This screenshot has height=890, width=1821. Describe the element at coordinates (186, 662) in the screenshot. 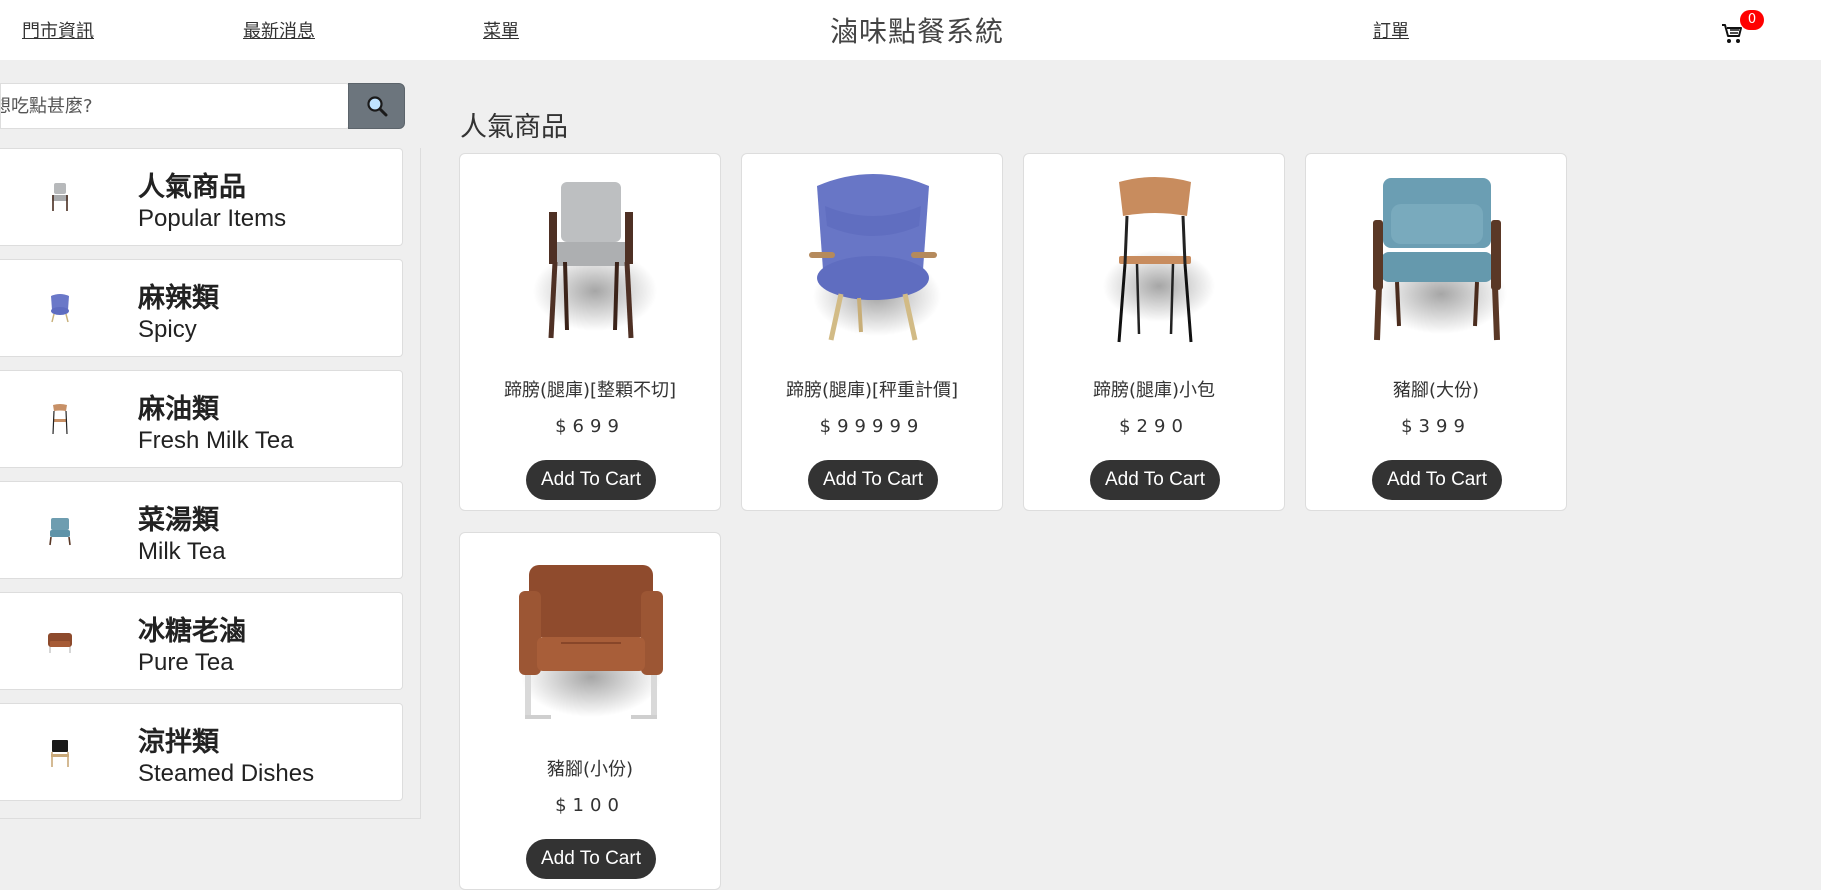

I see `category-name-en: Pure Tea` at that location.